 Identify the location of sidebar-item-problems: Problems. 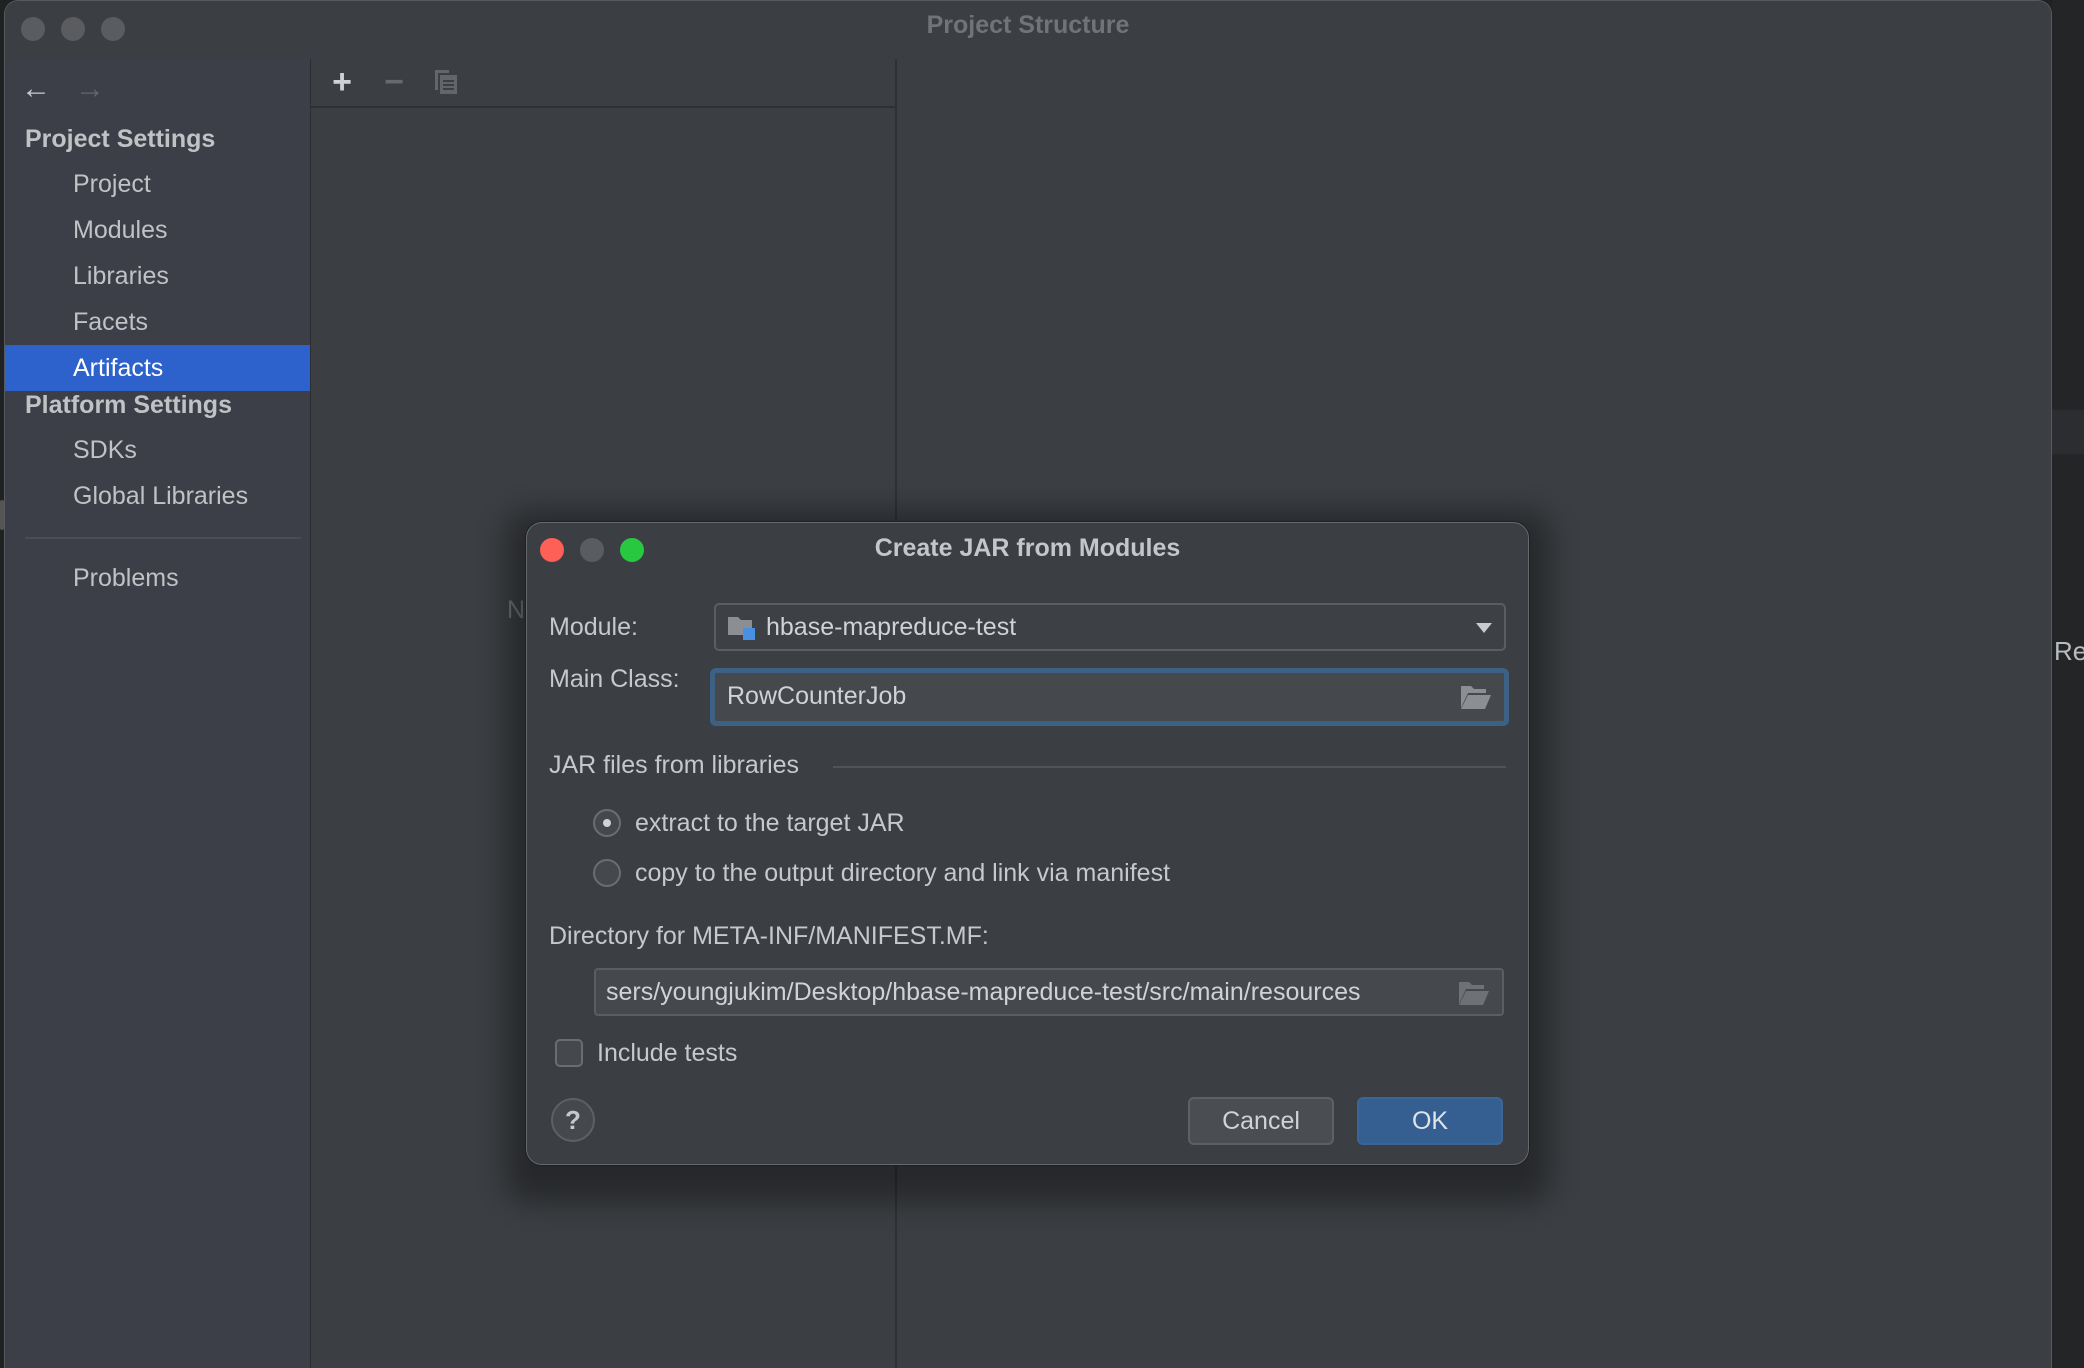
(157, 578).